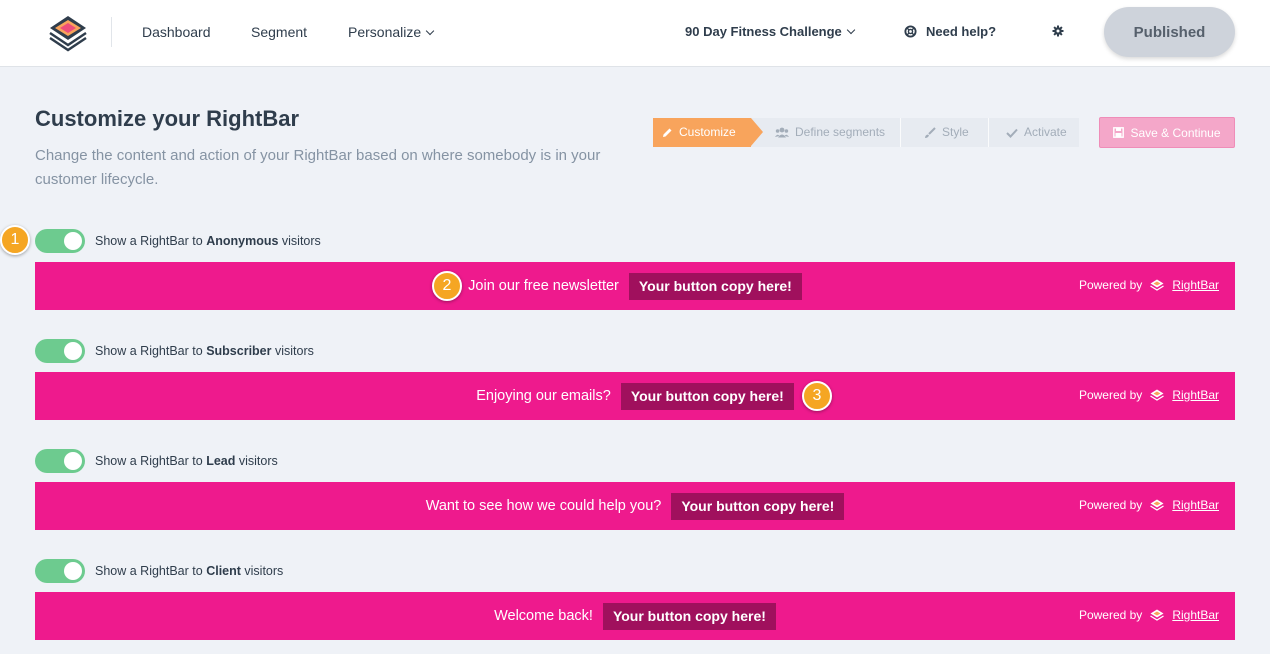  I want to click on bar-content: Welcome back! Your button copy here!, so click(635, 616).